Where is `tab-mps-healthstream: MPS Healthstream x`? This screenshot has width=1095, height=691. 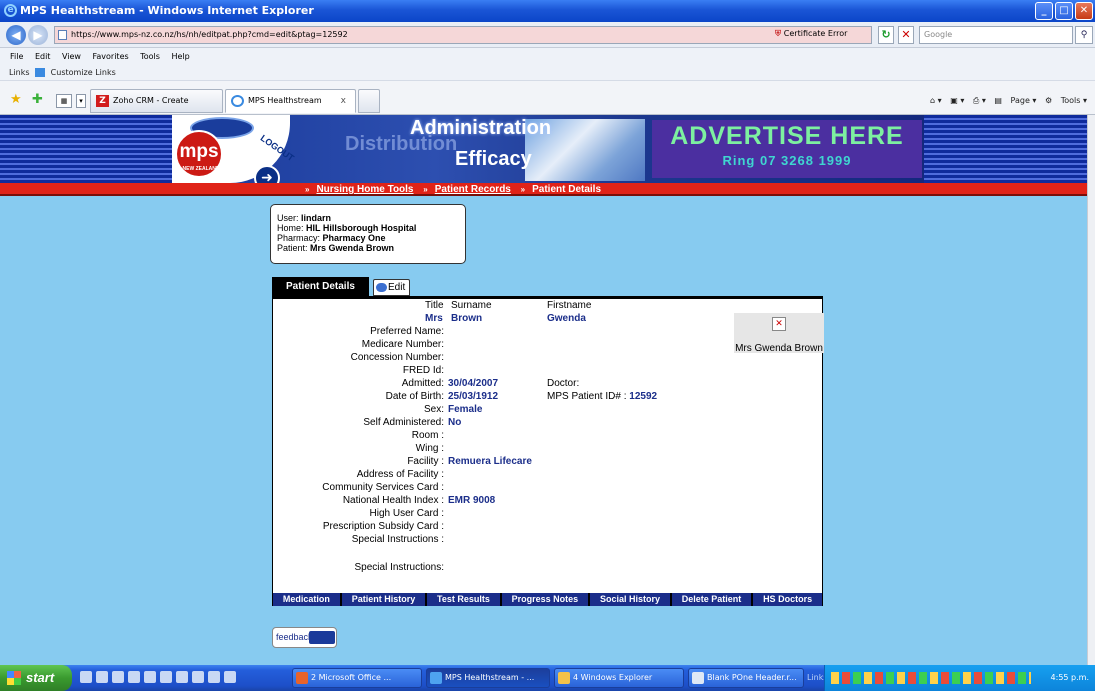 tab-mps-healthstream: MPS Healthstream x is located at coordinates (290, 101).